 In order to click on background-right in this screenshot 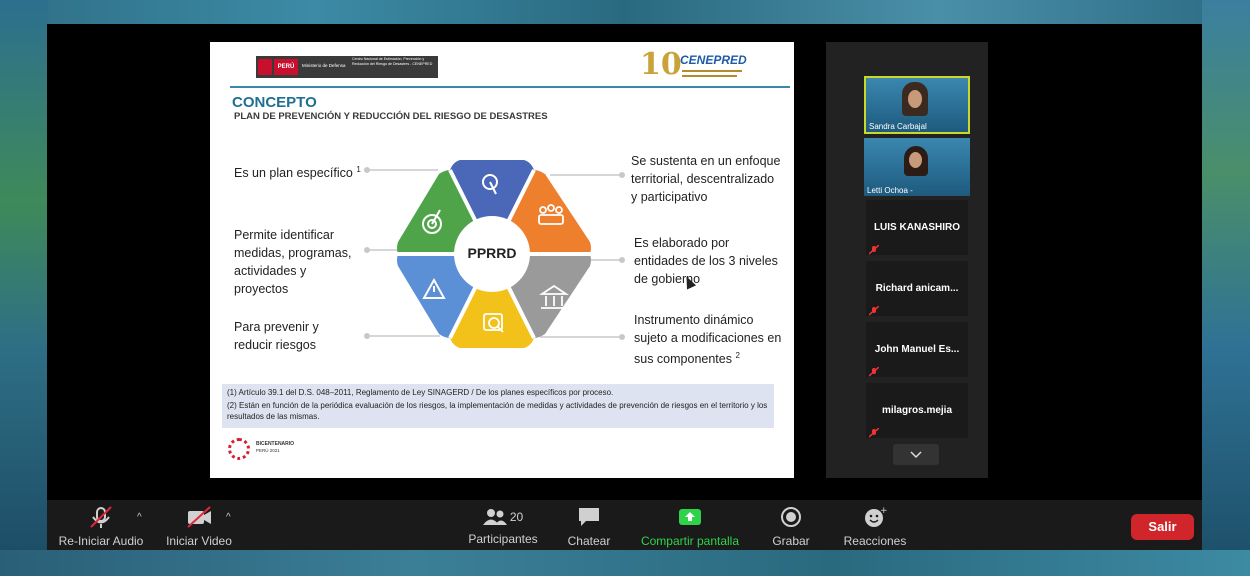, I will do `click(1226, 288)`.